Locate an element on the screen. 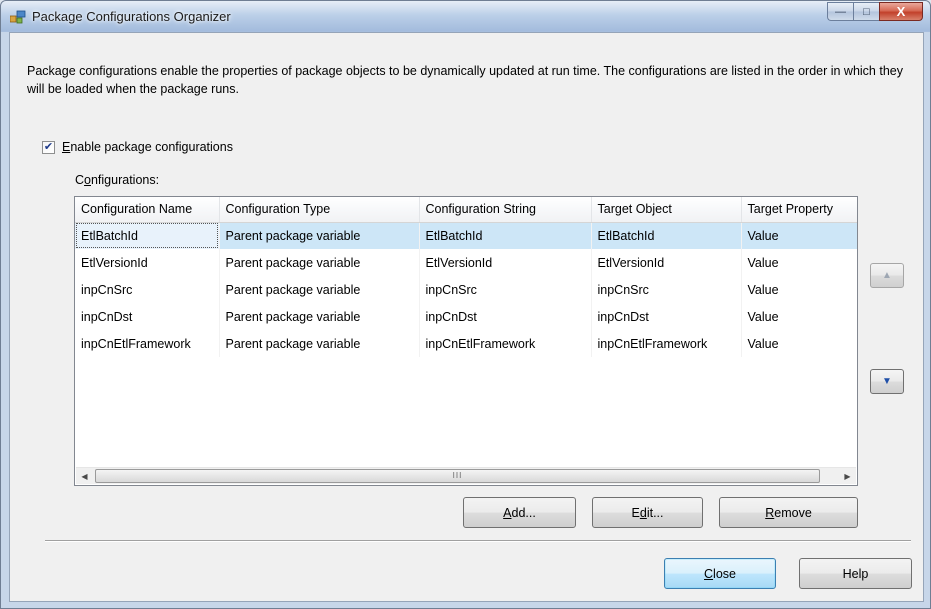  close-window-button: X is located at coordinates (901, 11).